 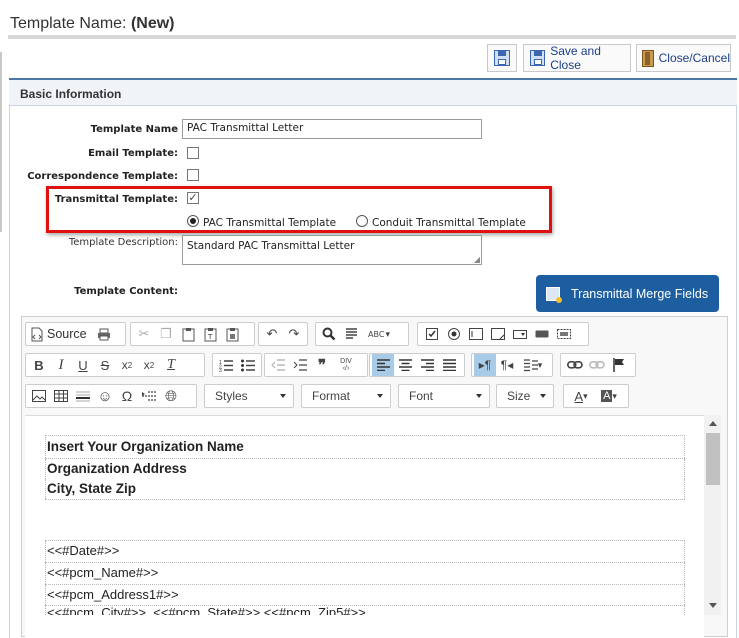 I want to click on toolbar-group-bidi: ▸¶ ¶◂ ▾, so click(x=512, y=365).